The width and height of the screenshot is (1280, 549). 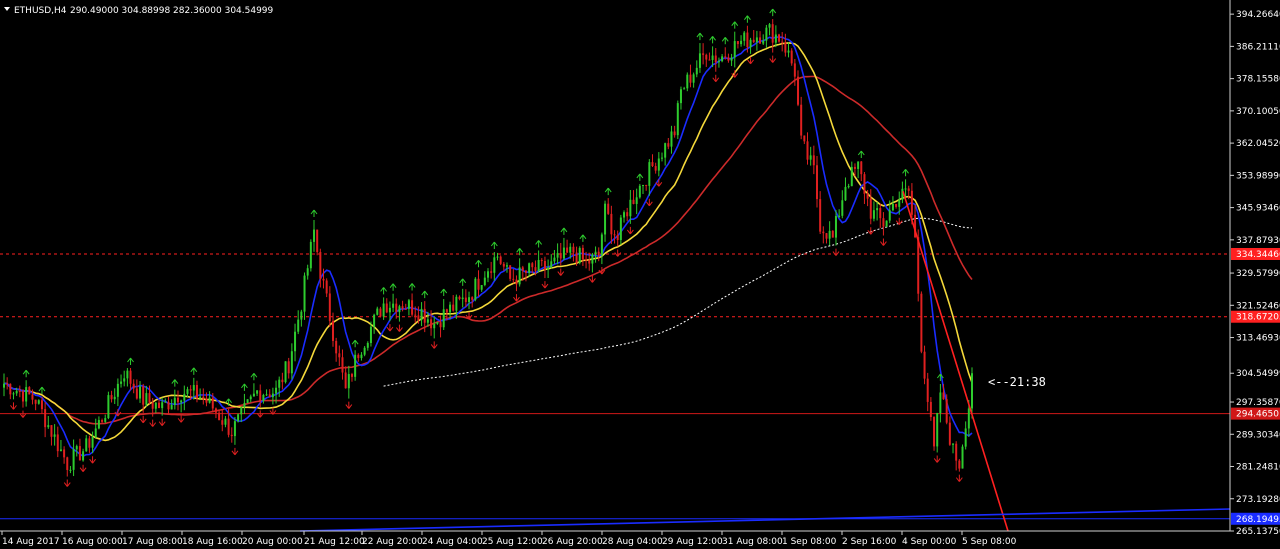 I want to click on time-tick-label-16: 5 Sep 08:00, so click(x=989, y=542).